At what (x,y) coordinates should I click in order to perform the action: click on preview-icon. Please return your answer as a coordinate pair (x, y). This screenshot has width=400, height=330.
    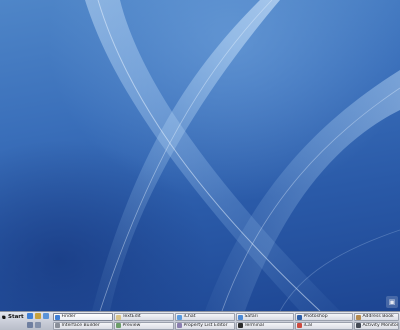
    Looking at the image, I should click on (118, 325).